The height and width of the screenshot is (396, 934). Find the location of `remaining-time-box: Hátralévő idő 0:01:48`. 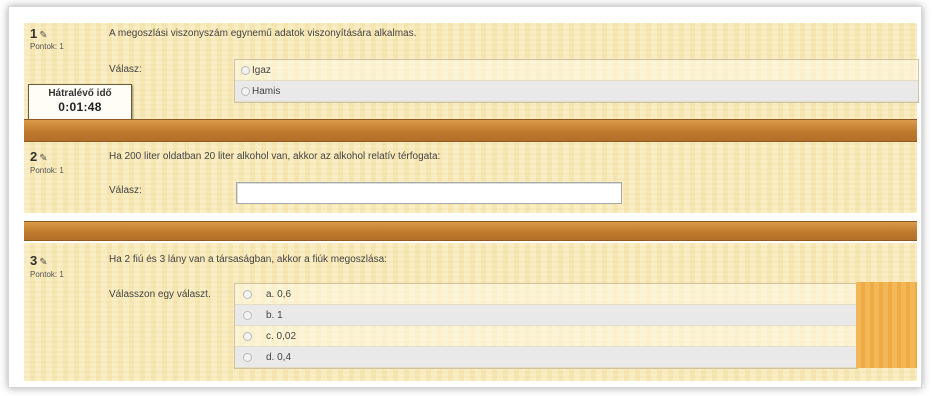

remaining-time-box: Hátralévő idő 0:01:48 is located at coordinates (80, 103).